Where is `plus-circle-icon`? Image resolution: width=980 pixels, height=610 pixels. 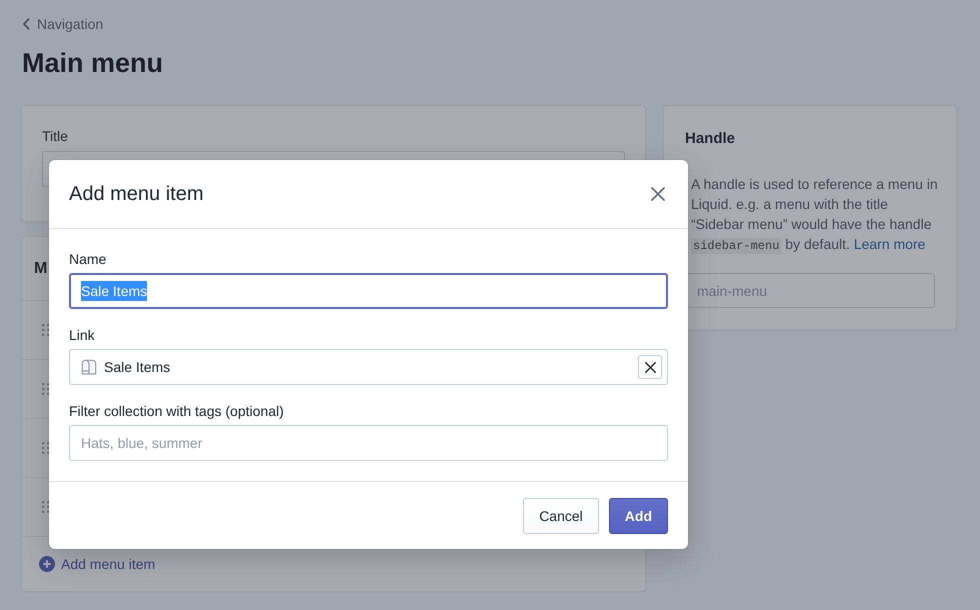 plus-circle-icon is located at coordinates (47, 564).